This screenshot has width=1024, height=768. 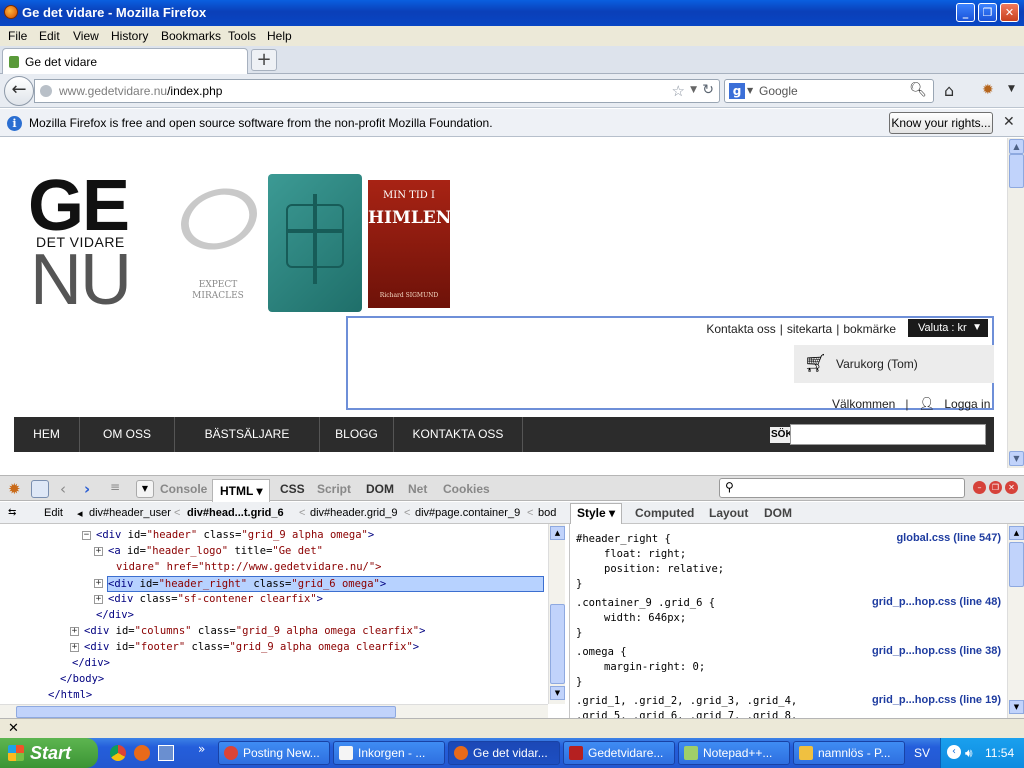 I want to click on menu-help: Help, so click(x=279, y=36).